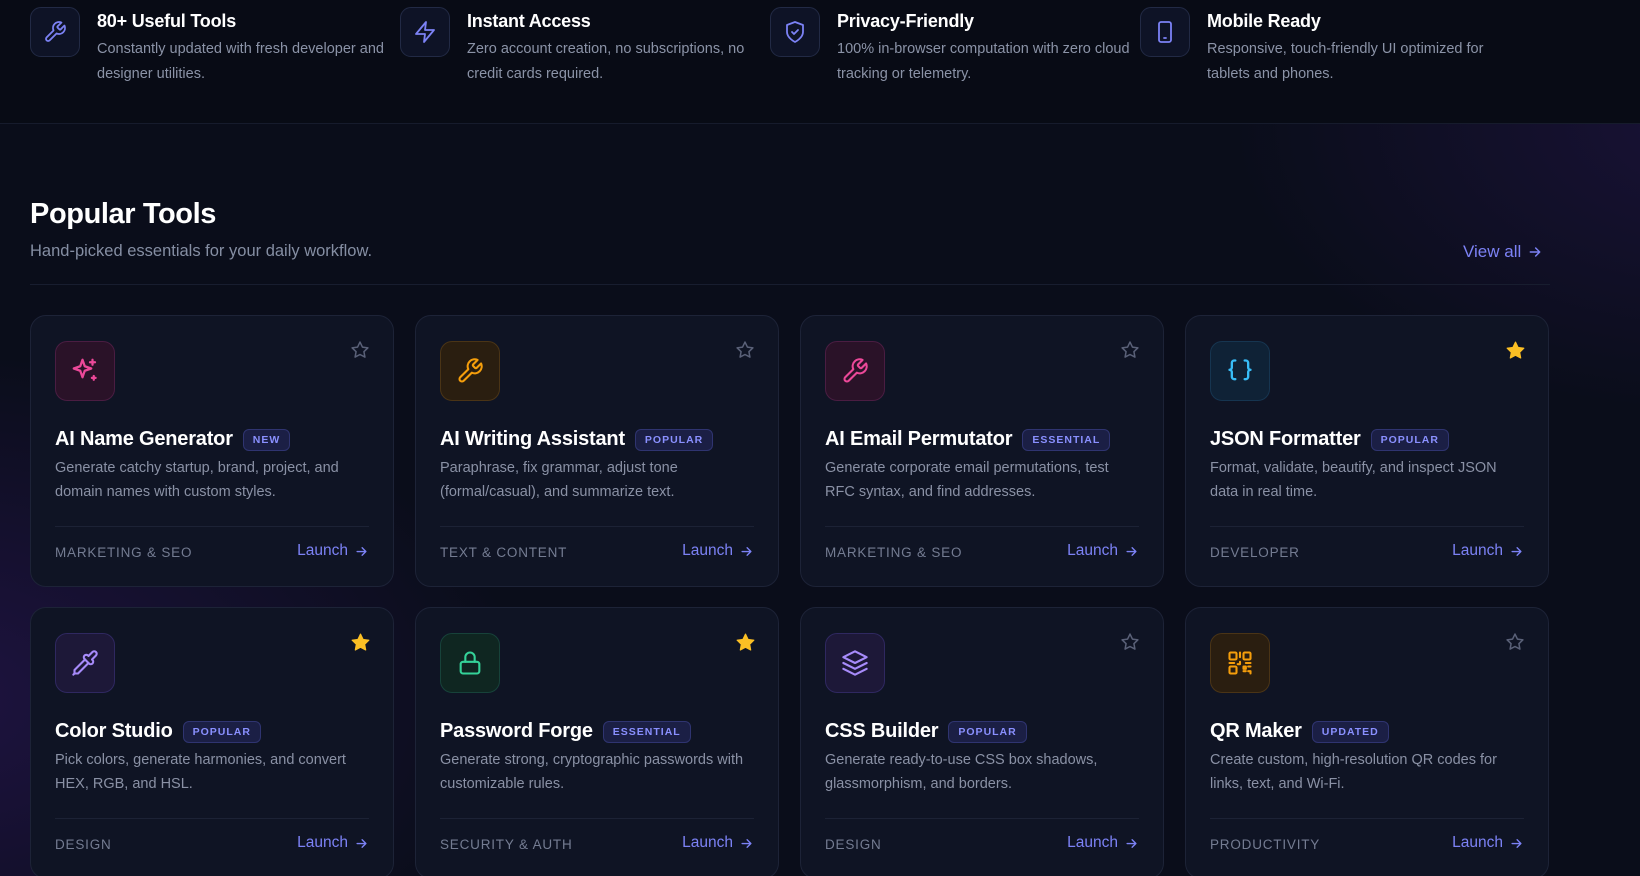 This screenshot has height=876, width=1640. What do you see at coordinates (124, 552) in the screenshot?
I see `card-category: MARKETING & SEO` at bounding box center [124, 552].